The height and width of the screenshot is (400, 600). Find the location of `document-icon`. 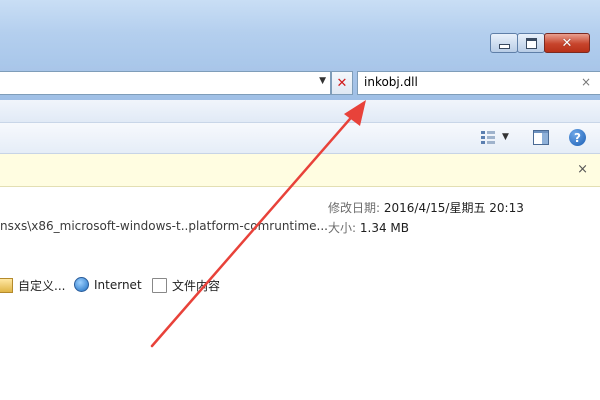

document-icon is located at coordinates (159, 285).